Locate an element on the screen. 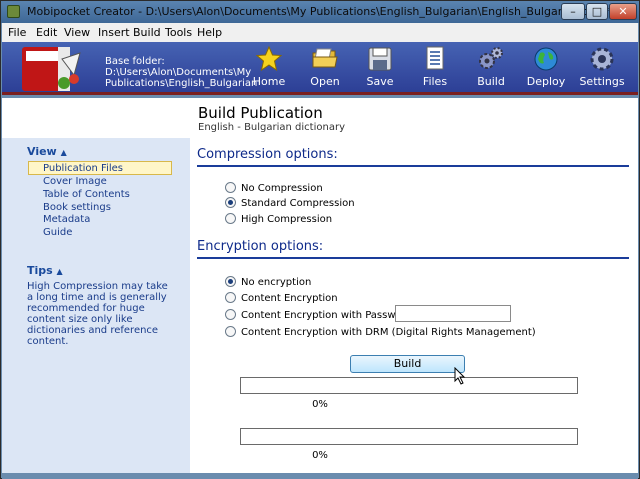 Image resolution: width=640 pixels, height=479 pixels. radio-content-encryption-label: Content Encryption is located at coordinates (289, 298).